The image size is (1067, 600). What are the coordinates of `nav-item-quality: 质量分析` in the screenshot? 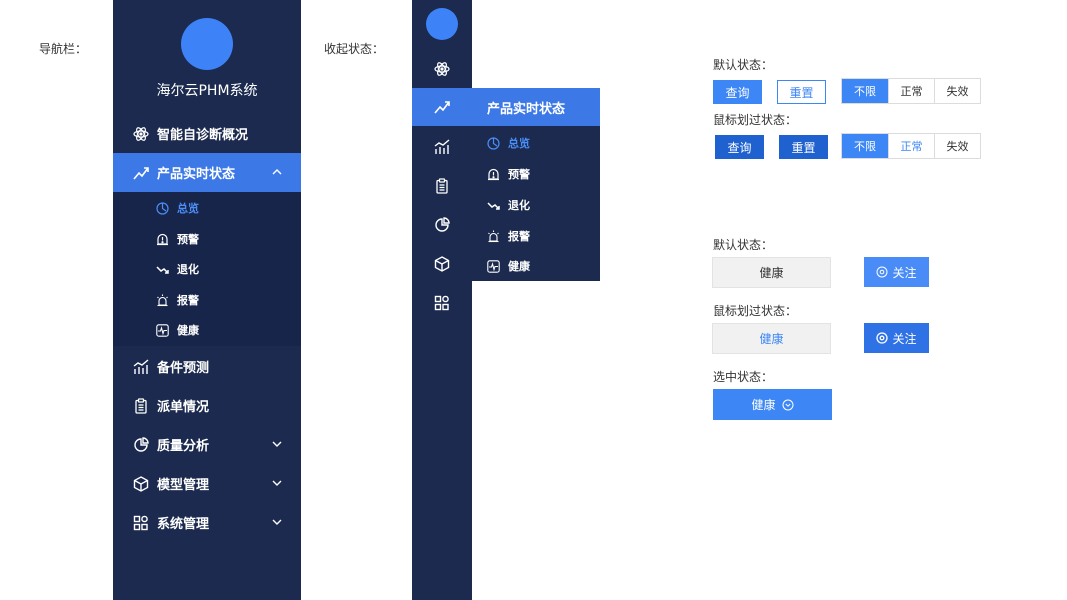 It's located at (207, 444).